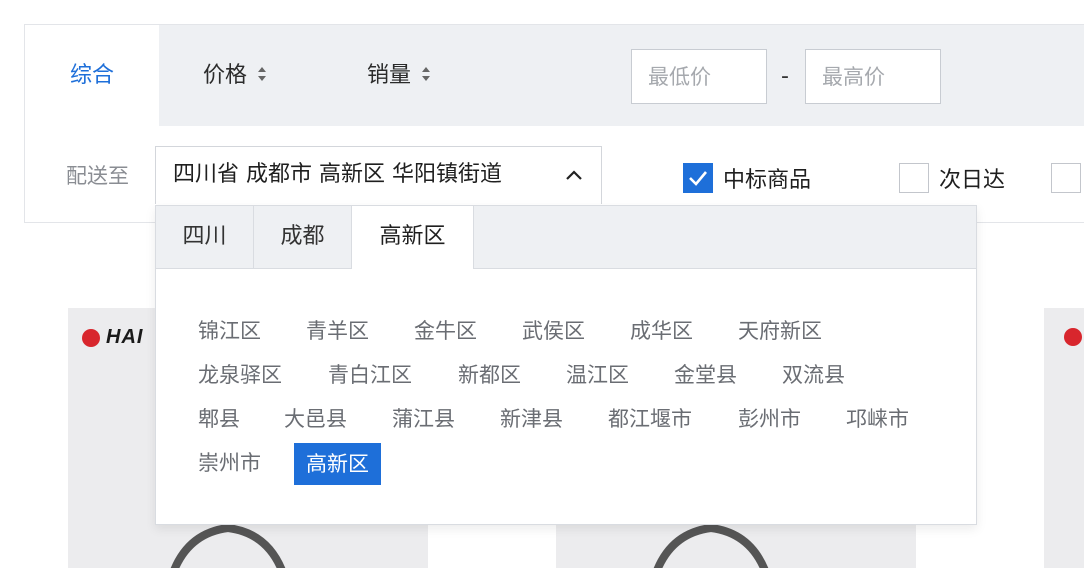 The width and height of the screenshot is (1084, 568). I want to click on district-option: 邛崃市, so click(877, 419).